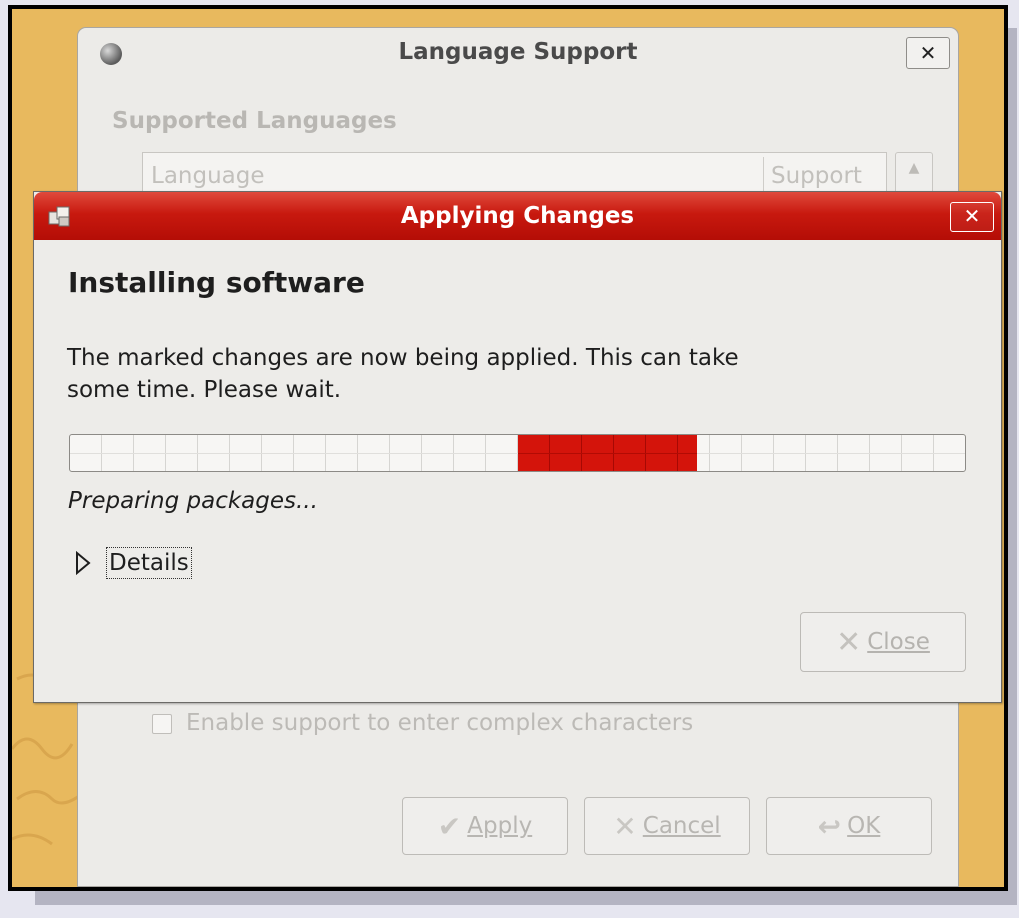 This screenshot has height=918, width=1019. What do you see at coordinates (864, 826) in the screenshot?
I see `ok-button-label: OK` at bounding box center [864, 826].